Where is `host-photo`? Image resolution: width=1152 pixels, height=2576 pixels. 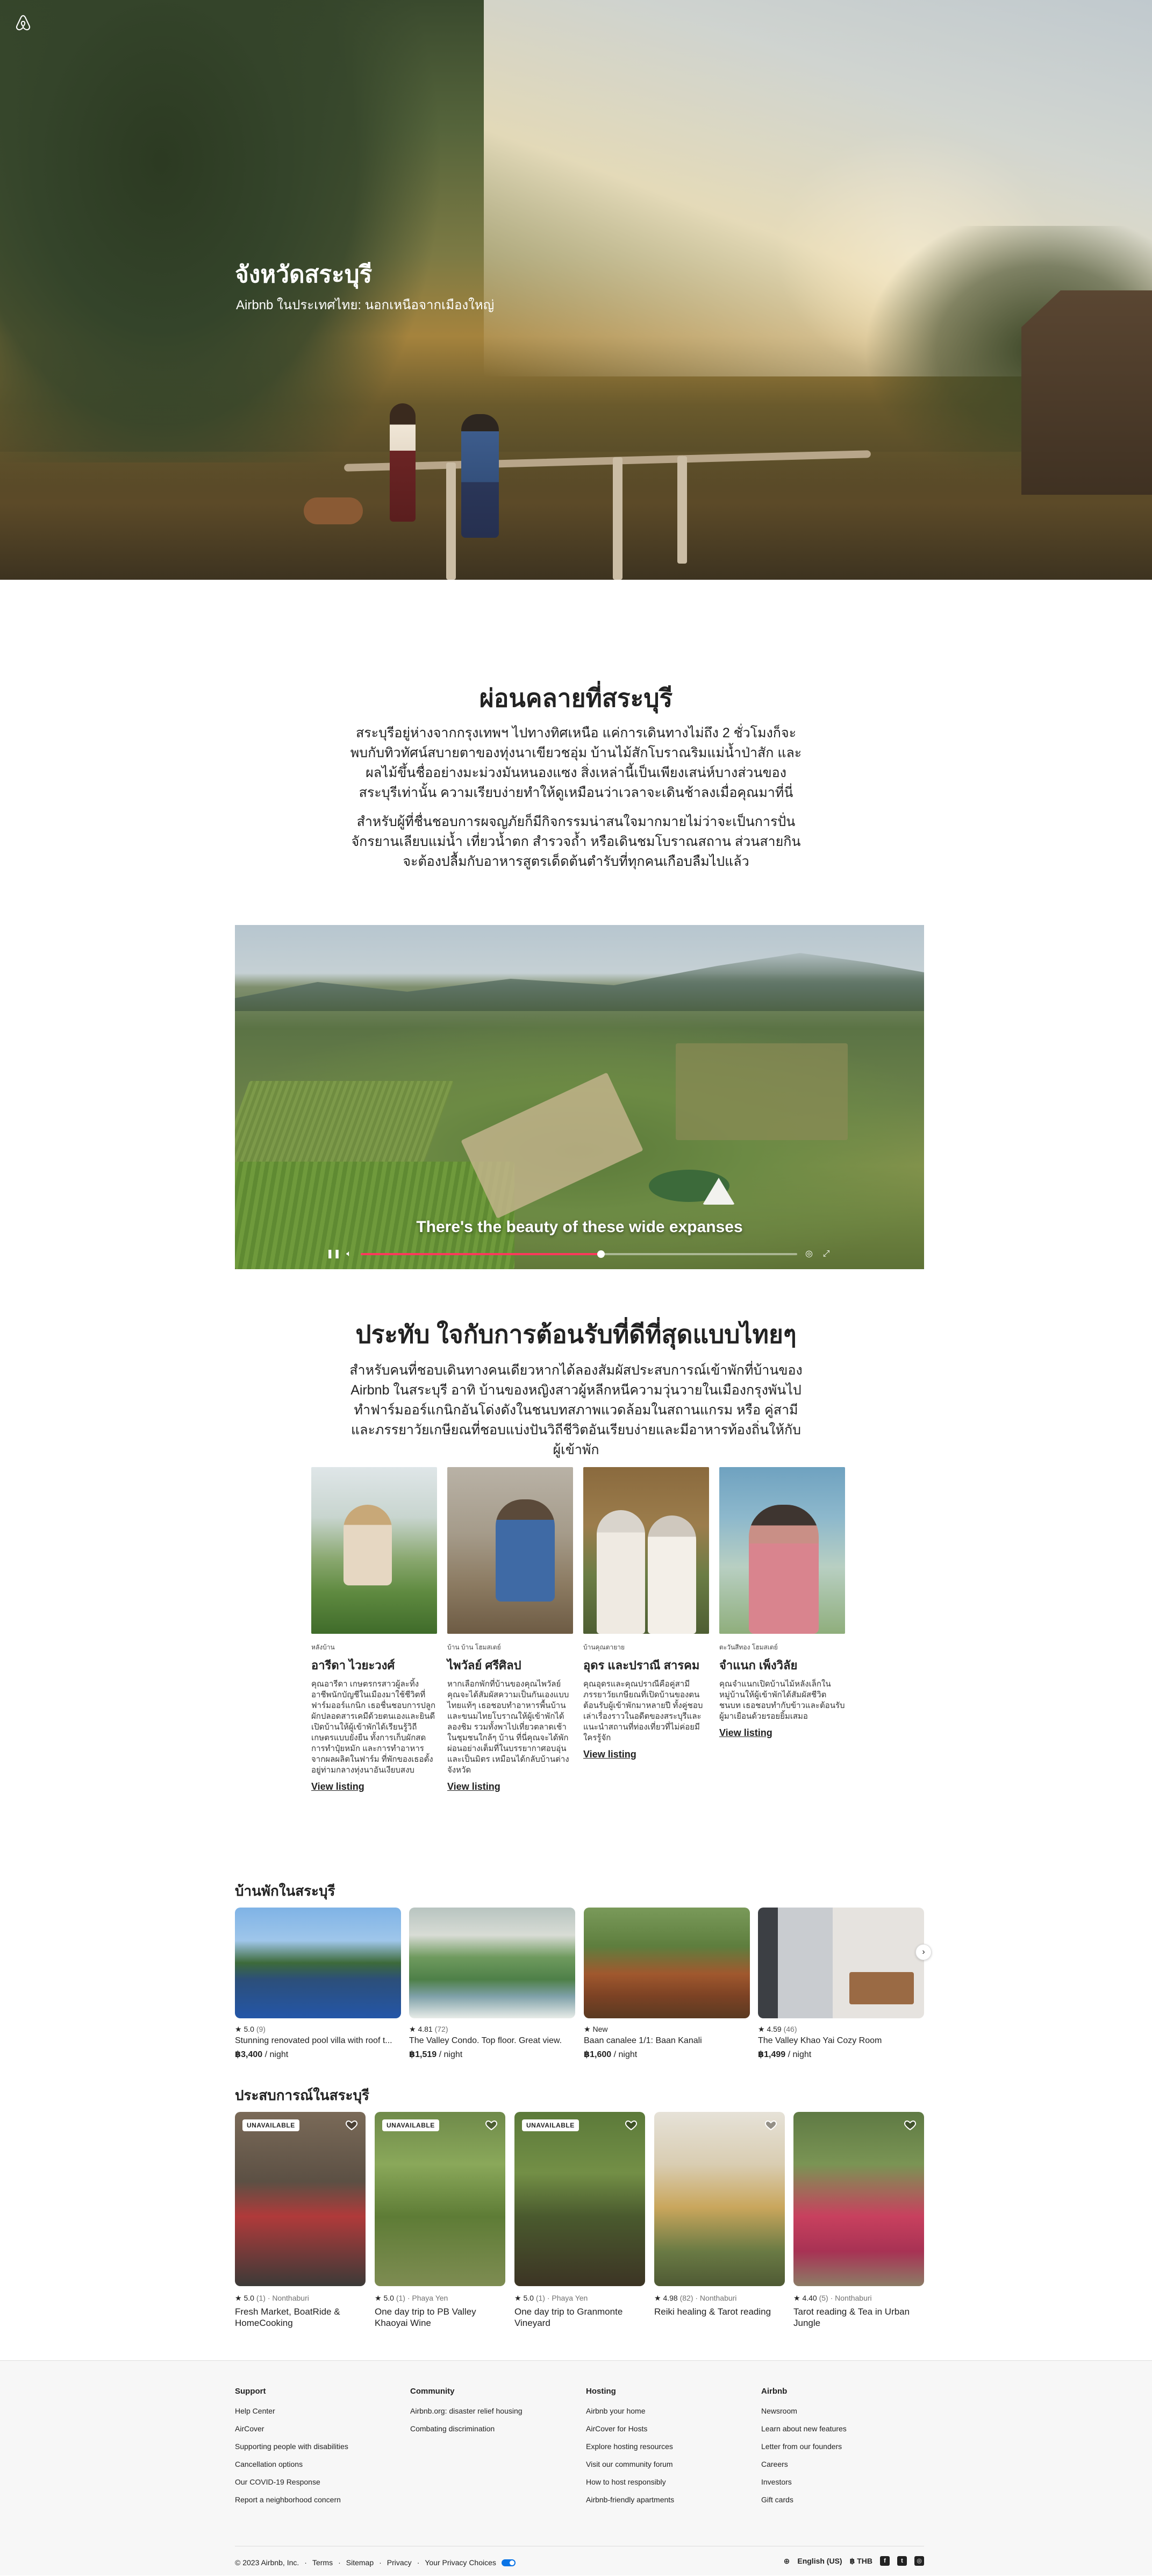
host-photo is located at coordinates (782, 1551).